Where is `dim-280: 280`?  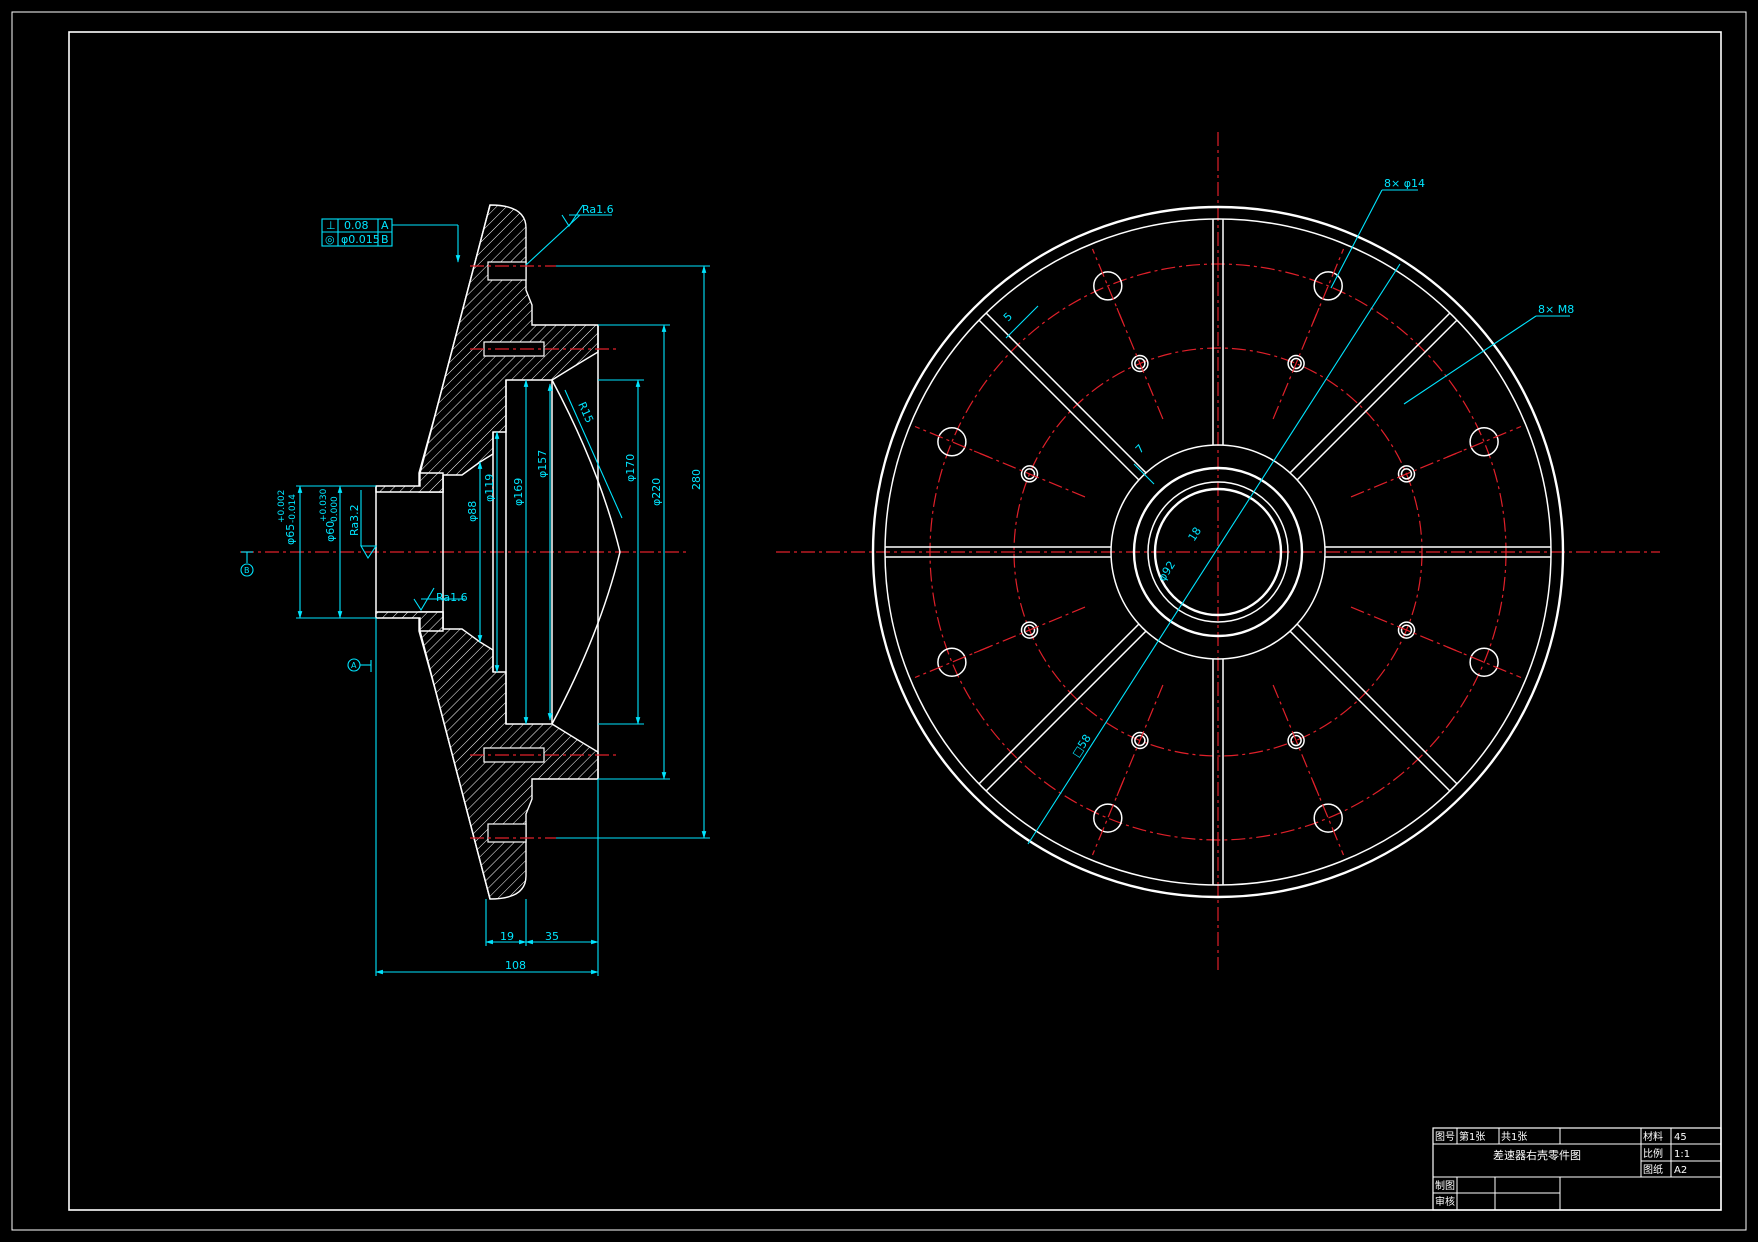 dim-280: 280 is located at coordinates (696, 479).